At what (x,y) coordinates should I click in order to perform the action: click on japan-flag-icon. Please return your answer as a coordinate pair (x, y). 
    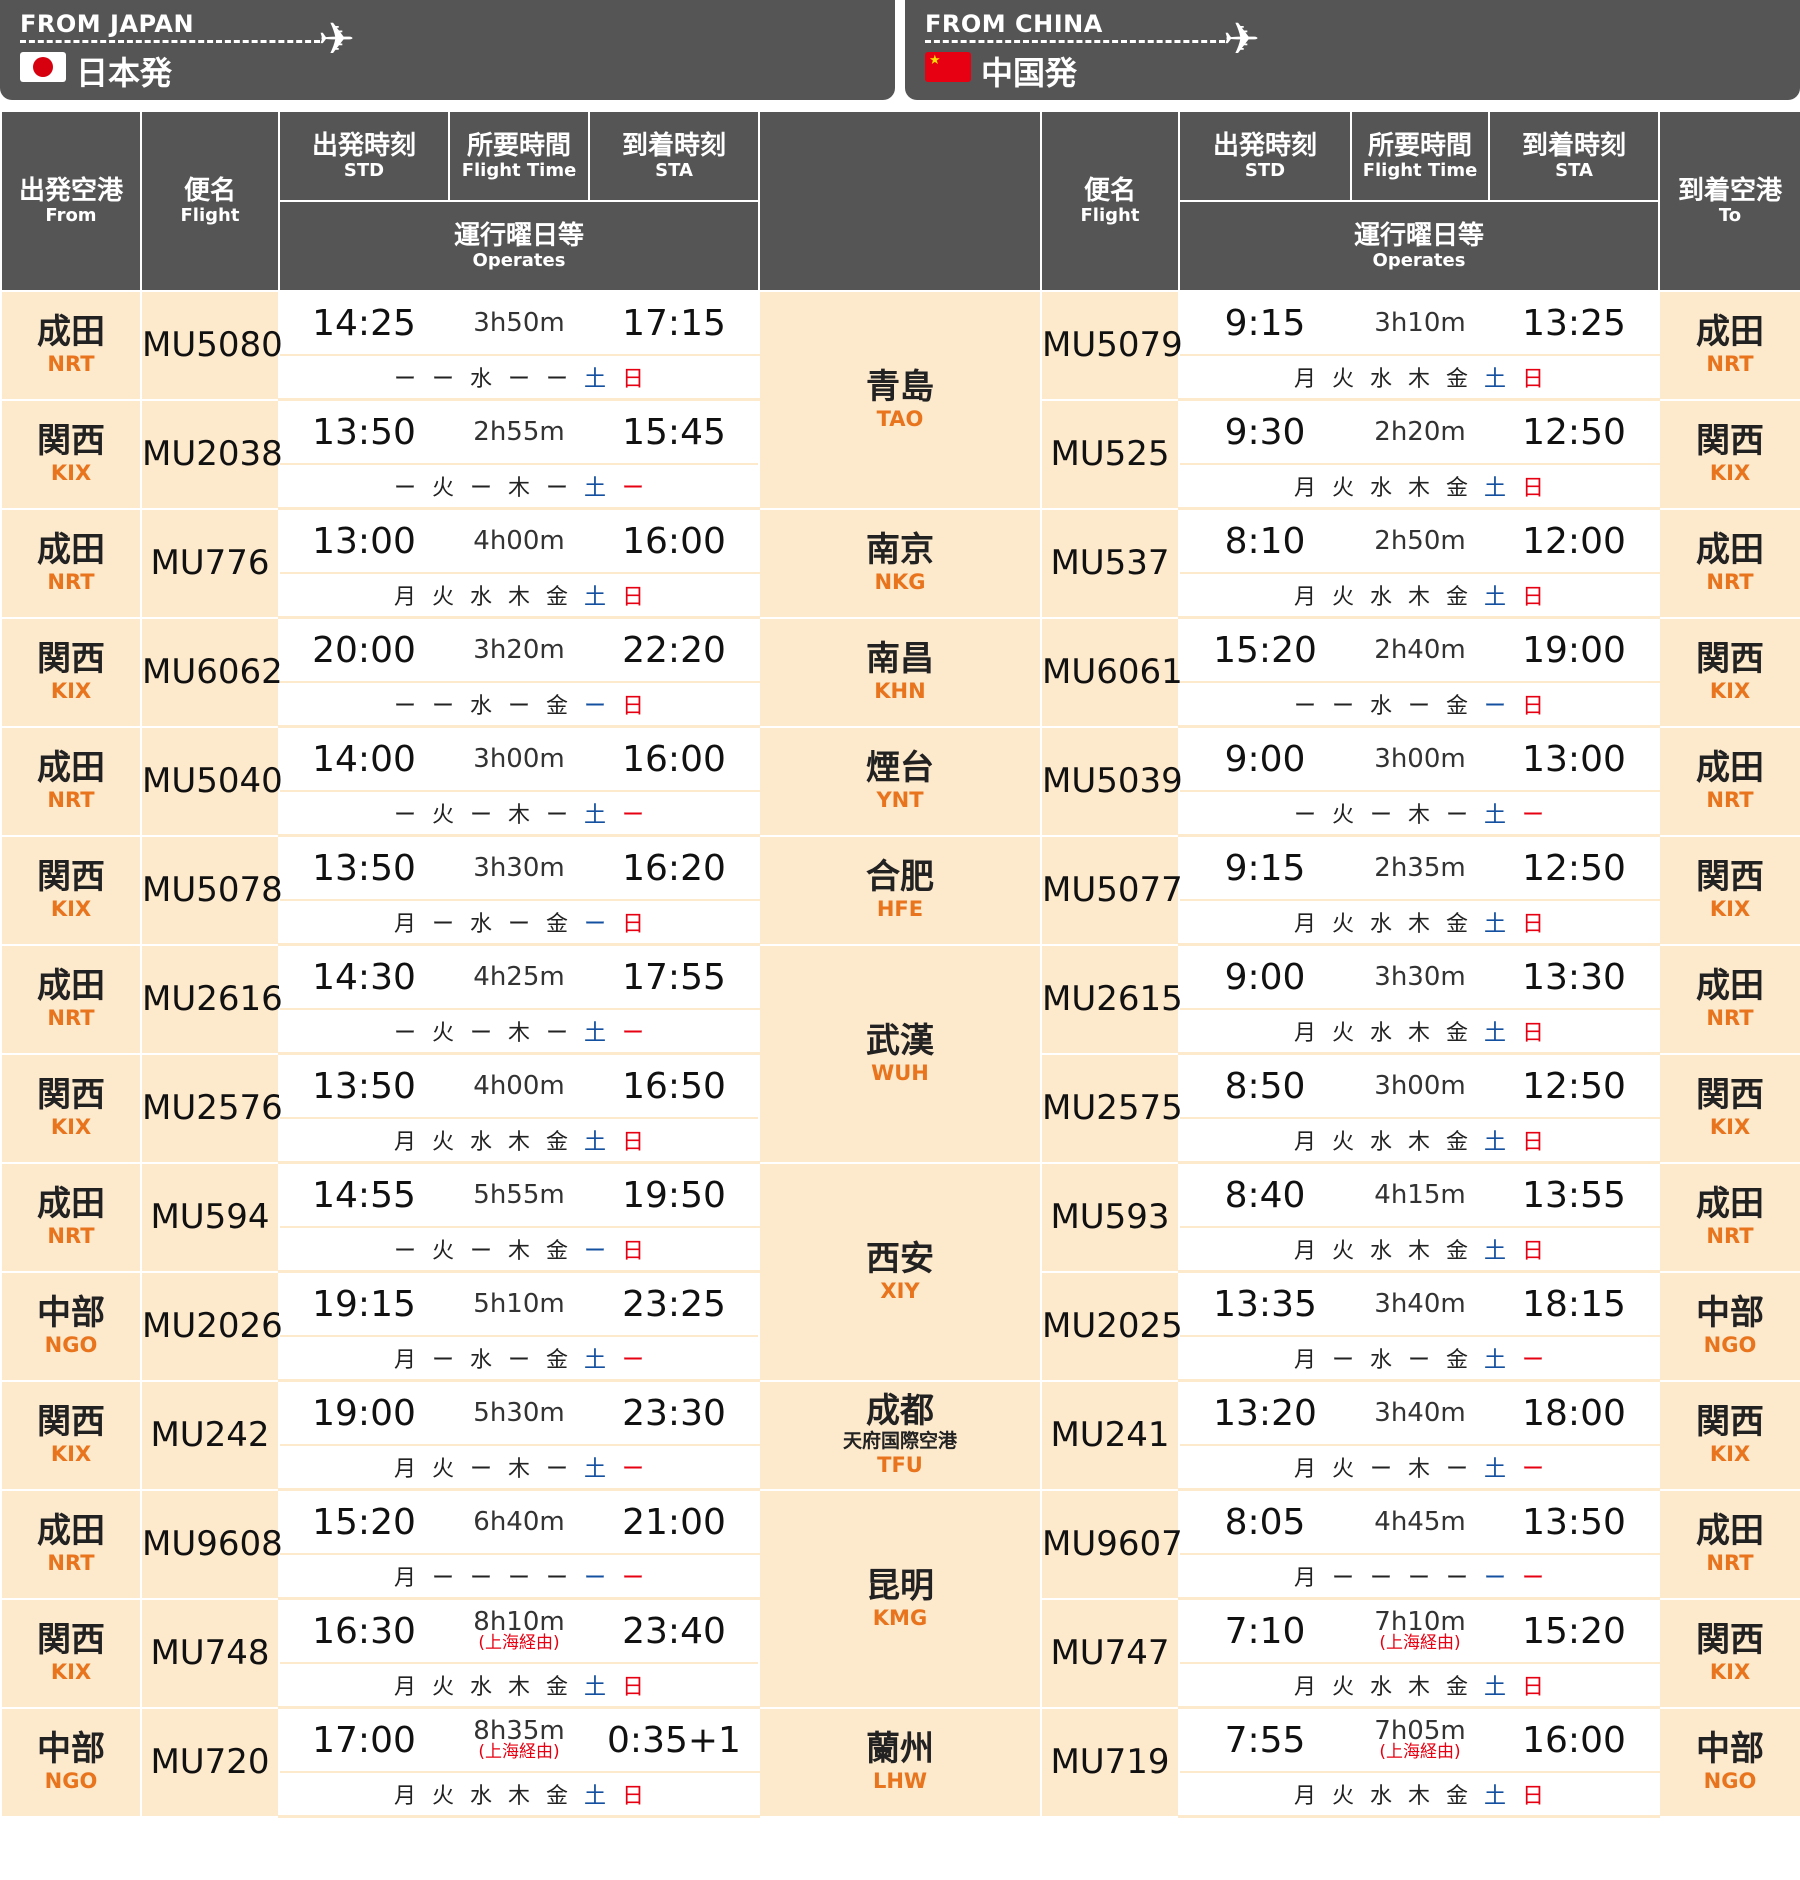
    Looking at the image, I should click on (43, 67).